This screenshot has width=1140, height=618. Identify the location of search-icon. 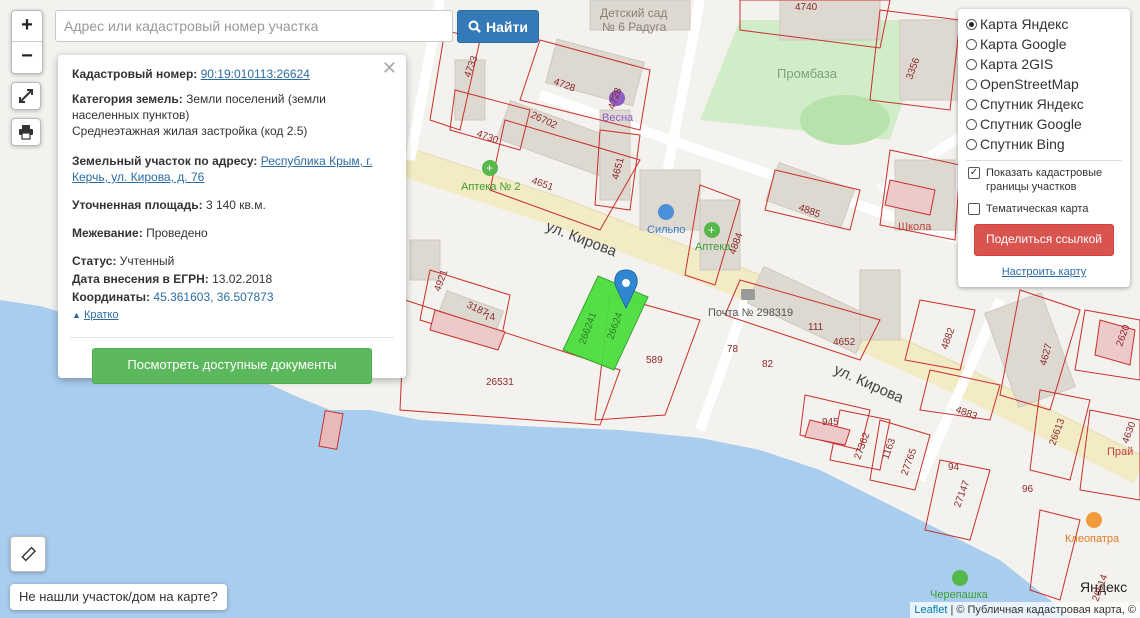
(474, 26).